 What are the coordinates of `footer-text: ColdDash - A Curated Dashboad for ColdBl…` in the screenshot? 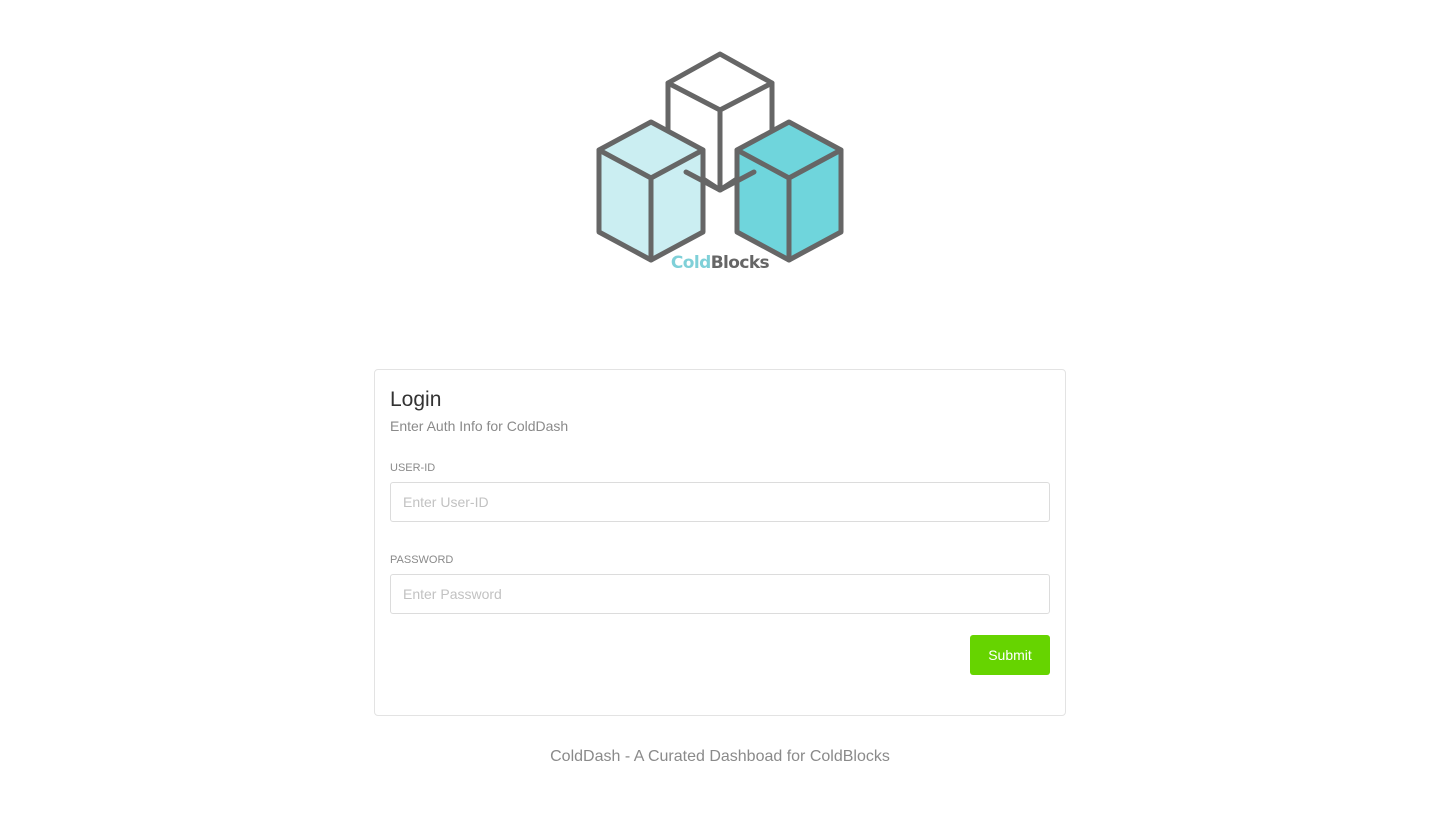 It's located at (720, 756).